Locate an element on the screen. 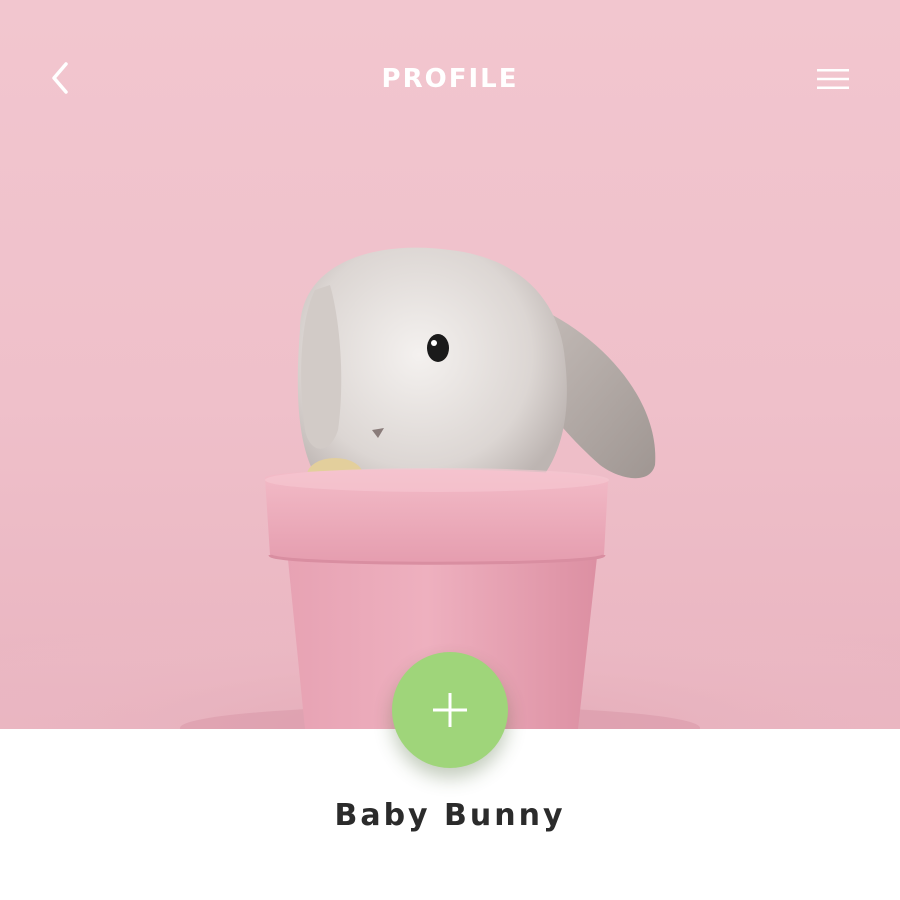 The width and height of the screenshot is (900, 900). plus-icon is located at coordinates (450, 710).